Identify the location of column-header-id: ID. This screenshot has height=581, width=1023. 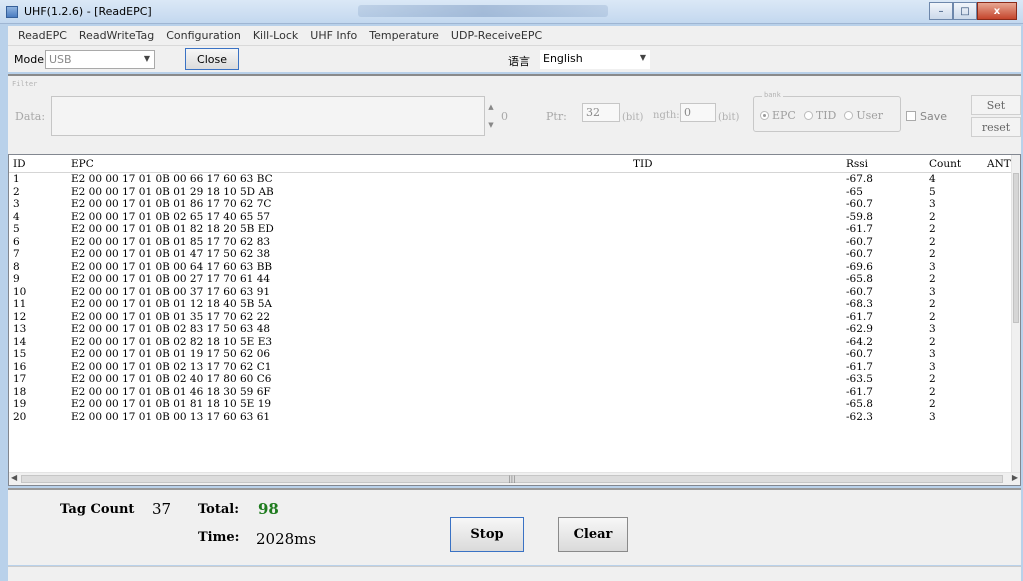
(19, 164).